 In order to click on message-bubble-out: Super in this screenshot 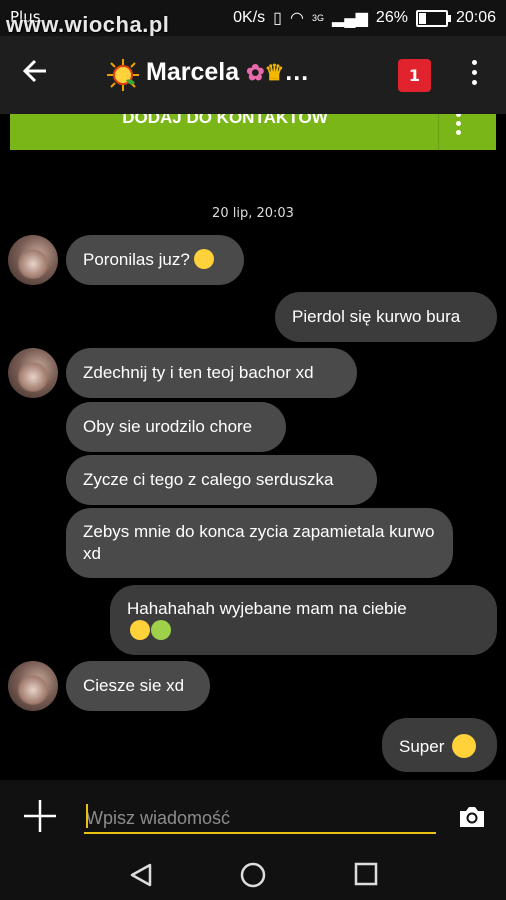, I will do `click(439, 745)`.